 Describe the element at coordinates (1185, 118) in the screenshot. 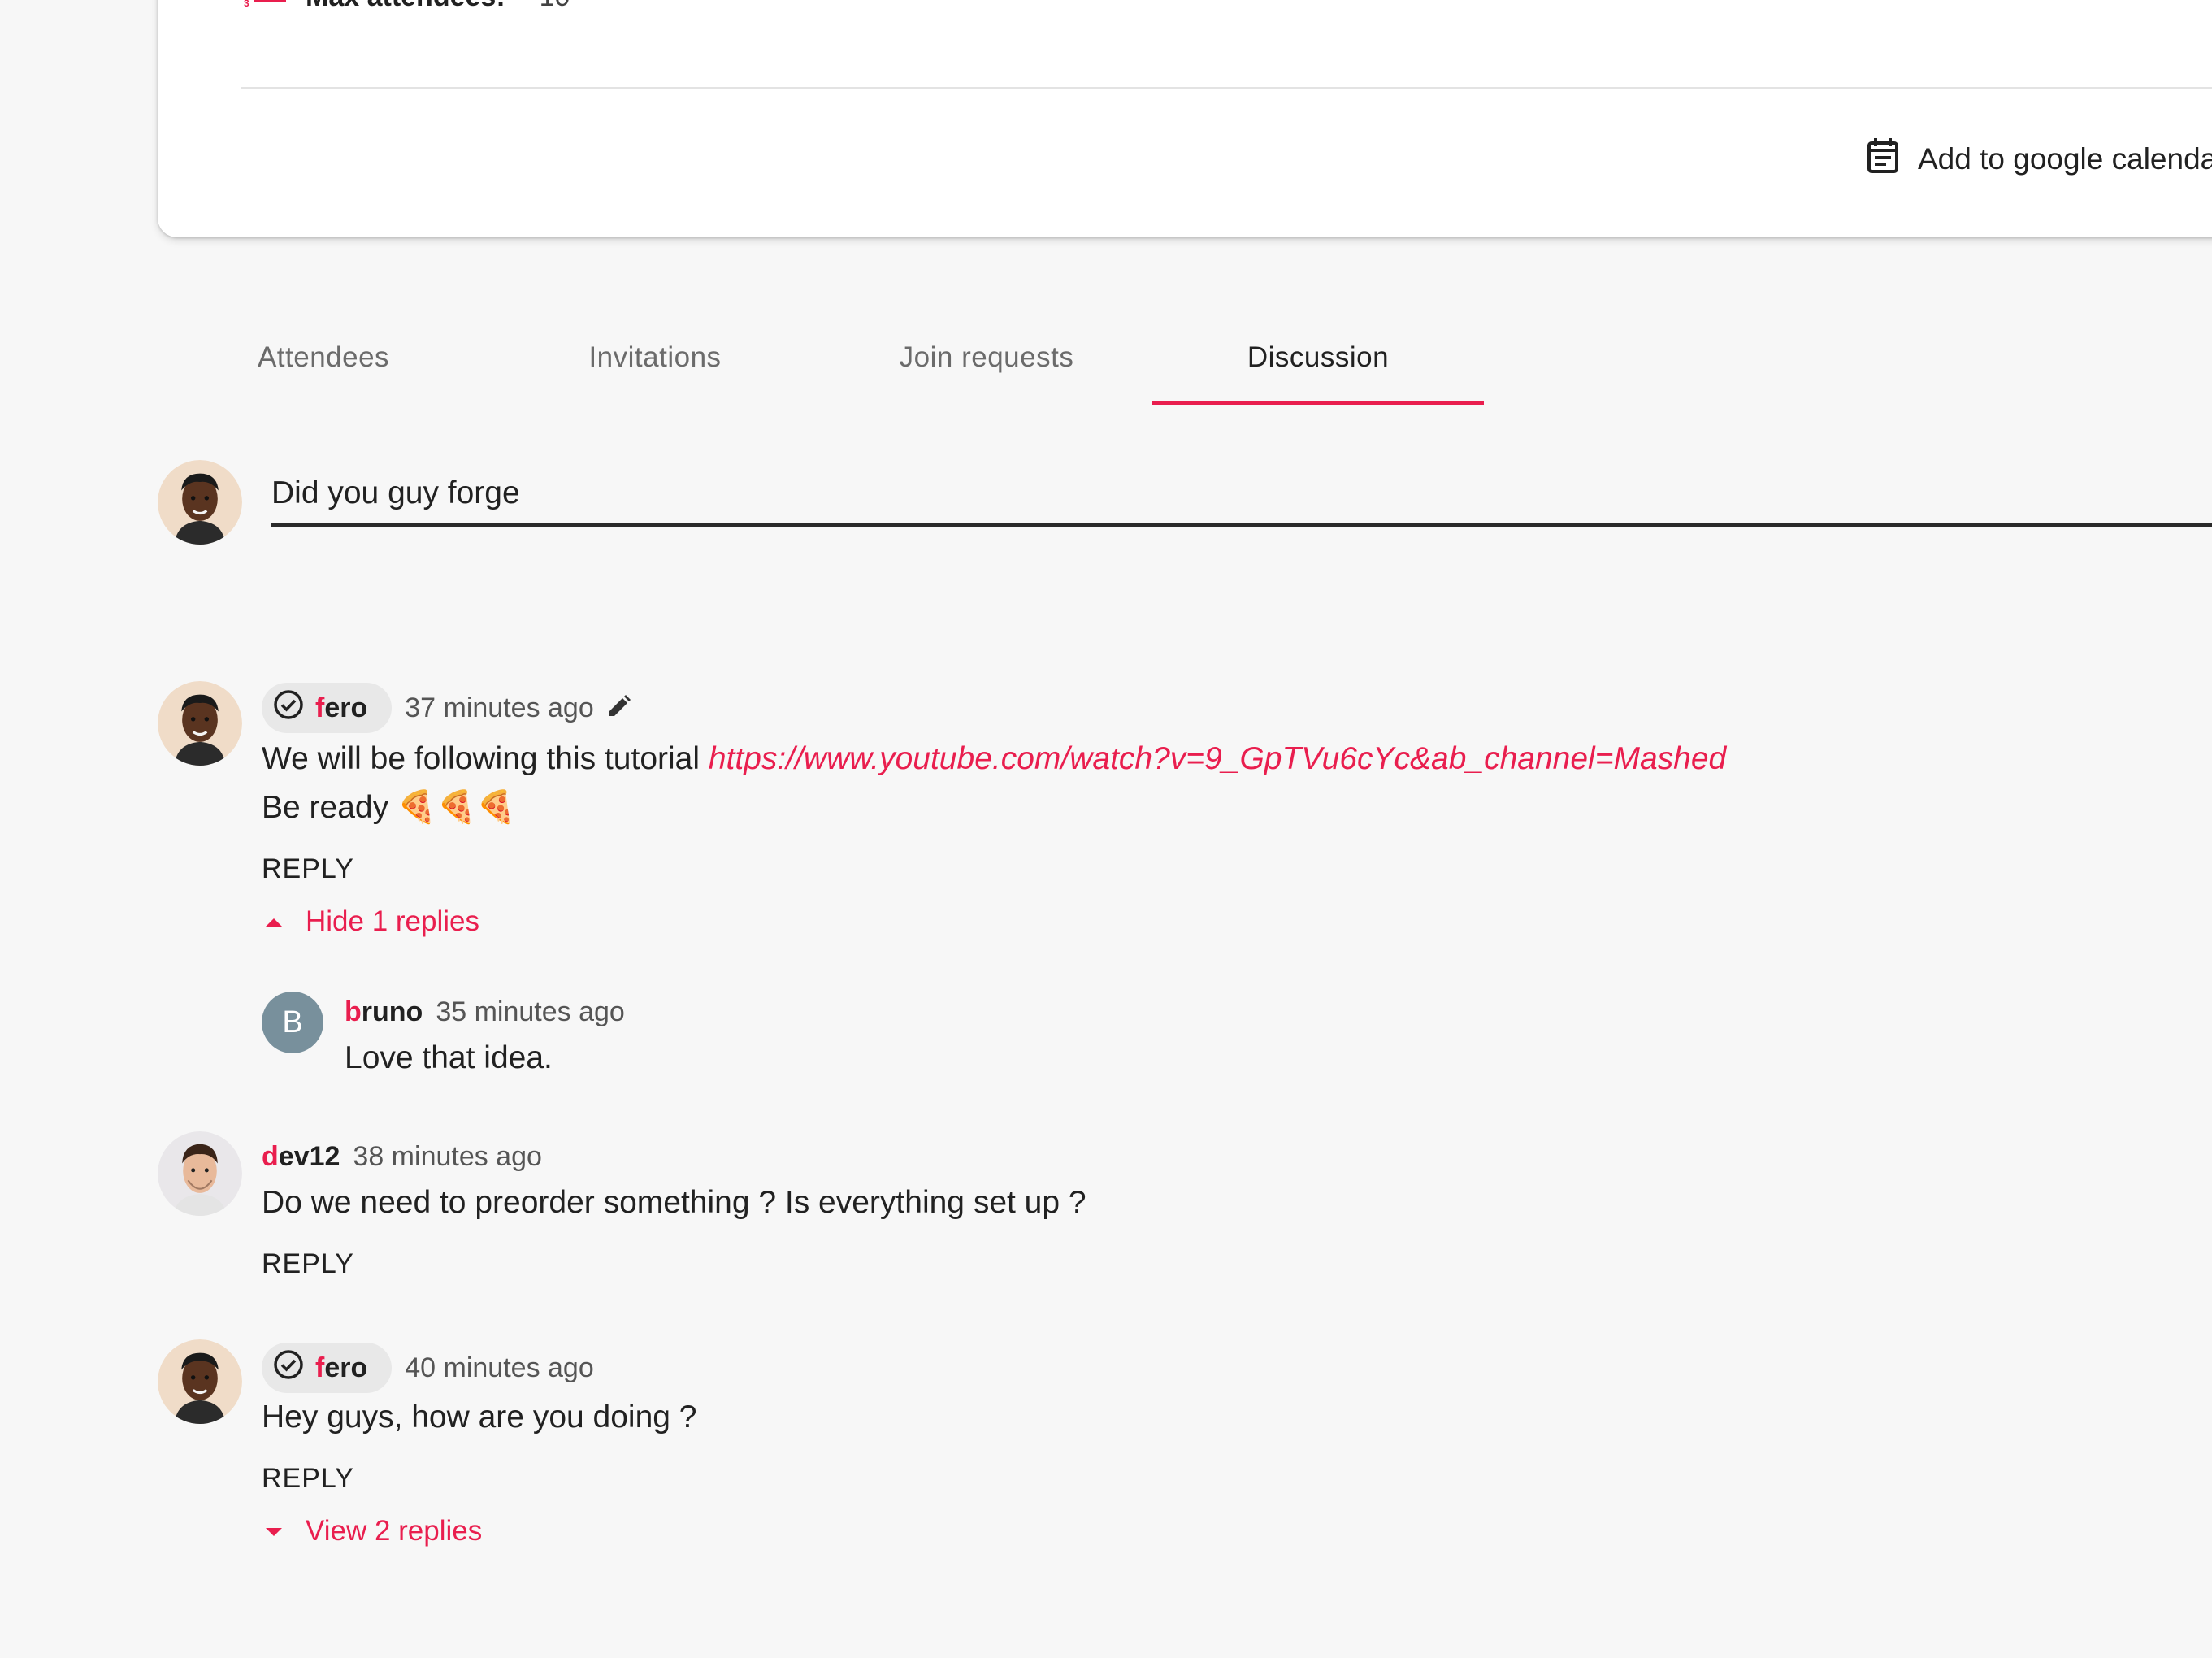

I see `event-card` at that location.